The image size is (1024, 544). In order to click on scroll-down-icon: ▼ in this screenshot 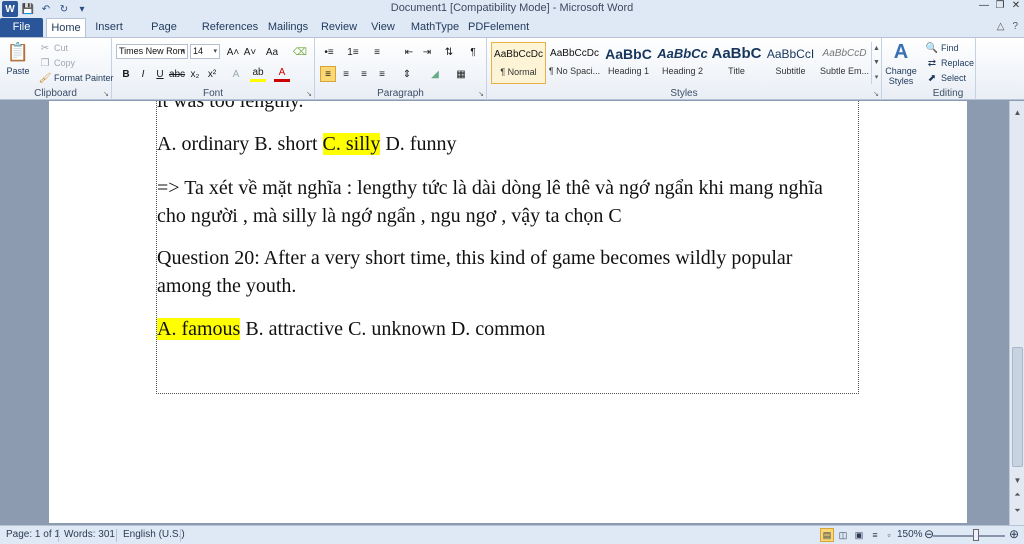, I will do `click(1017, 480)`.